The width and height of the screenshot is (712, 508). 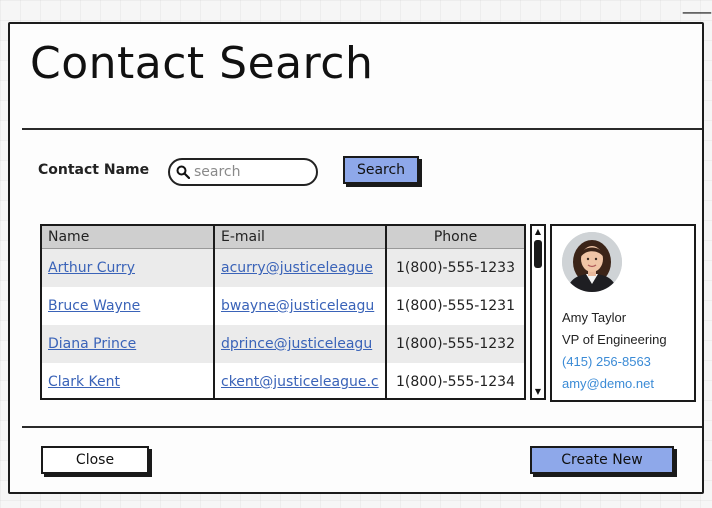 I want to click on contact-name-link: Bruce Wayne, so click(x=94, y=306).